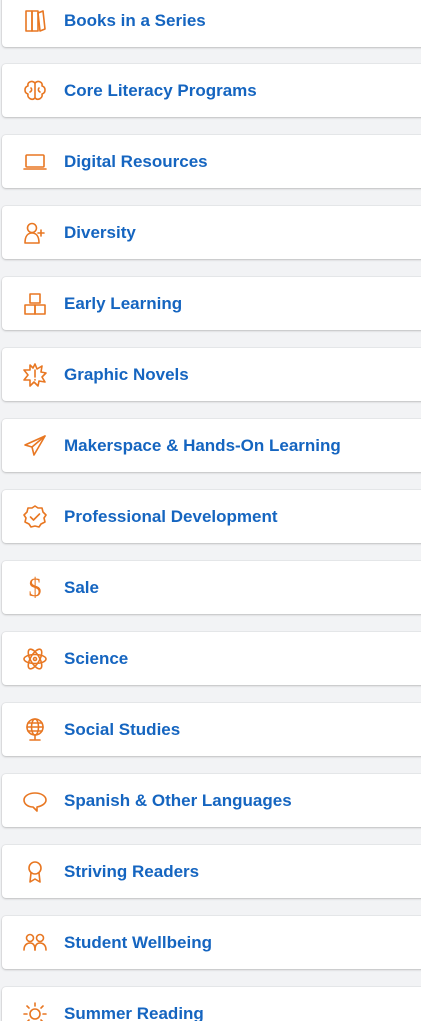  Describe the element at coordinates (211, 303) in the screenshot. I see `category-item-early-learning: Early Learning` at that location.